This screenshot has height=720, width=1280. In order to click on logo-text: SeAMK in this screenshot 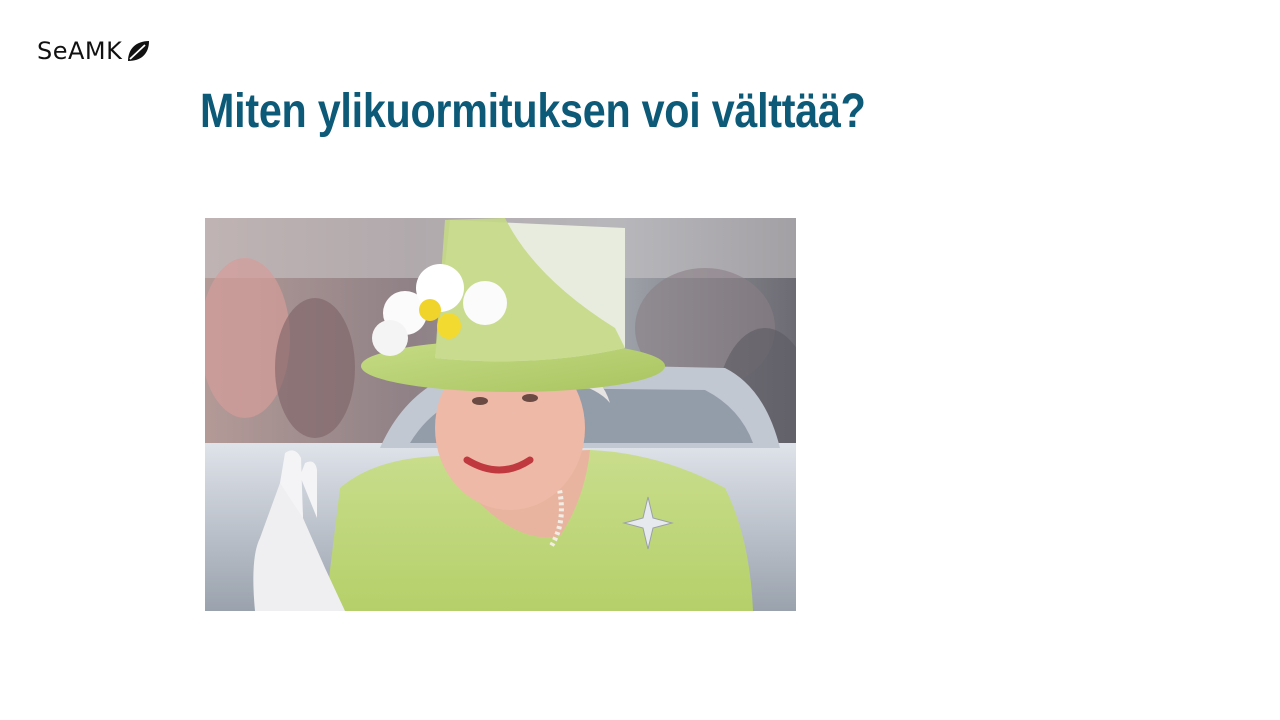, I will do `click(80, 51)`.